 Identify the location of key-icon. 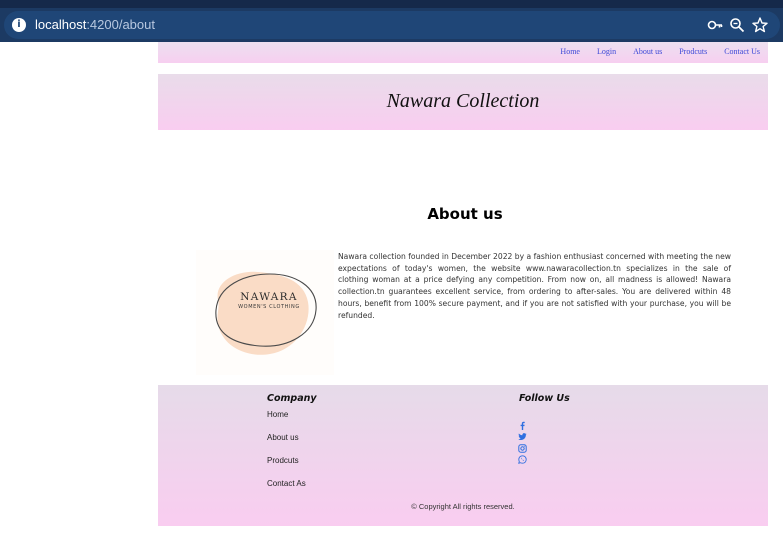
(715, 25).